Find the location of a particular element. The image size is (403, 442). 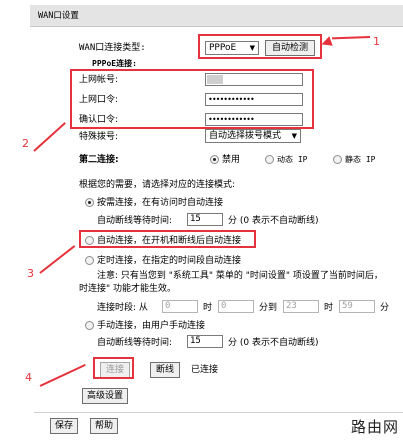

help-button: 帮助 is located at coordinates (104, 426).